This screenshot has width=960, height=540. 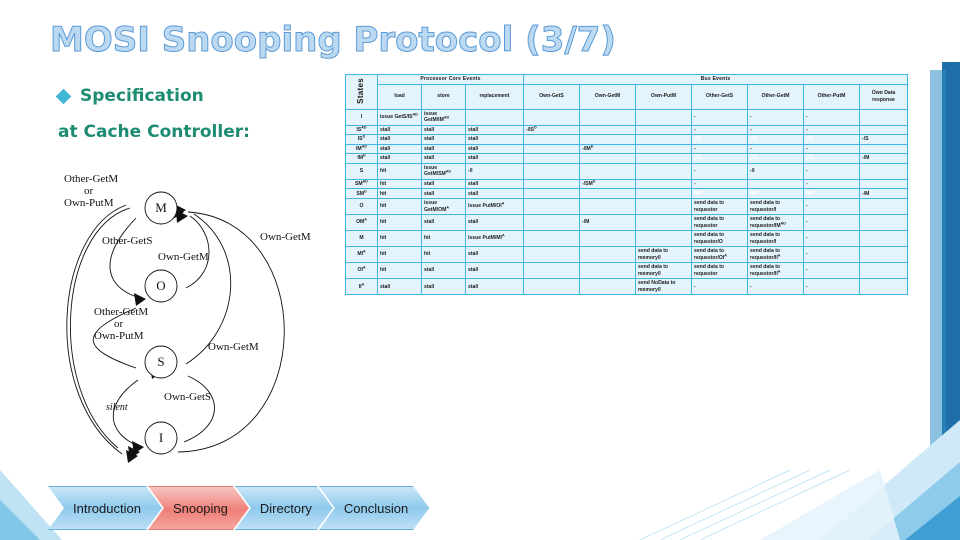 What do you see at coordinates (607, 287) in the screenshot?
I see `table-cell-r13-c4` at bounding box center [607, 287].